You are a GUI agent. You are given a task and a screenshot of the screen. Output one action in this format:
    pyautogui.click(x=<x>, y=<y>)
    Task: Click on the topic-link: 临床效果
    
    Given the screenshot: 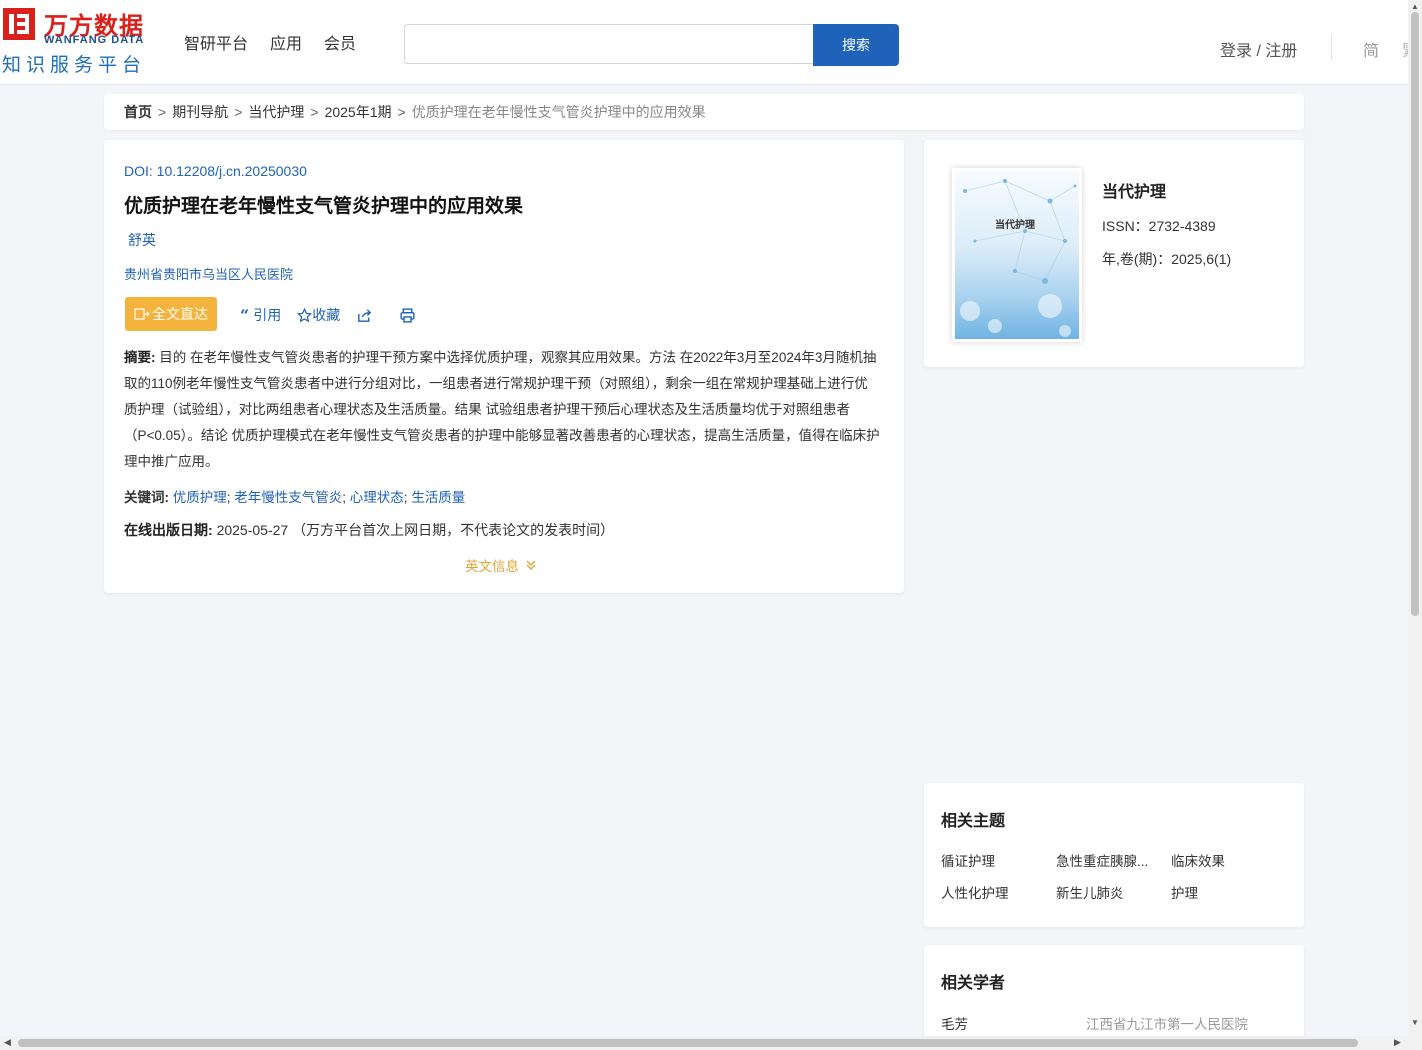 What is the action you would take?
    pyautogui.click(x=1221, y=860)
    